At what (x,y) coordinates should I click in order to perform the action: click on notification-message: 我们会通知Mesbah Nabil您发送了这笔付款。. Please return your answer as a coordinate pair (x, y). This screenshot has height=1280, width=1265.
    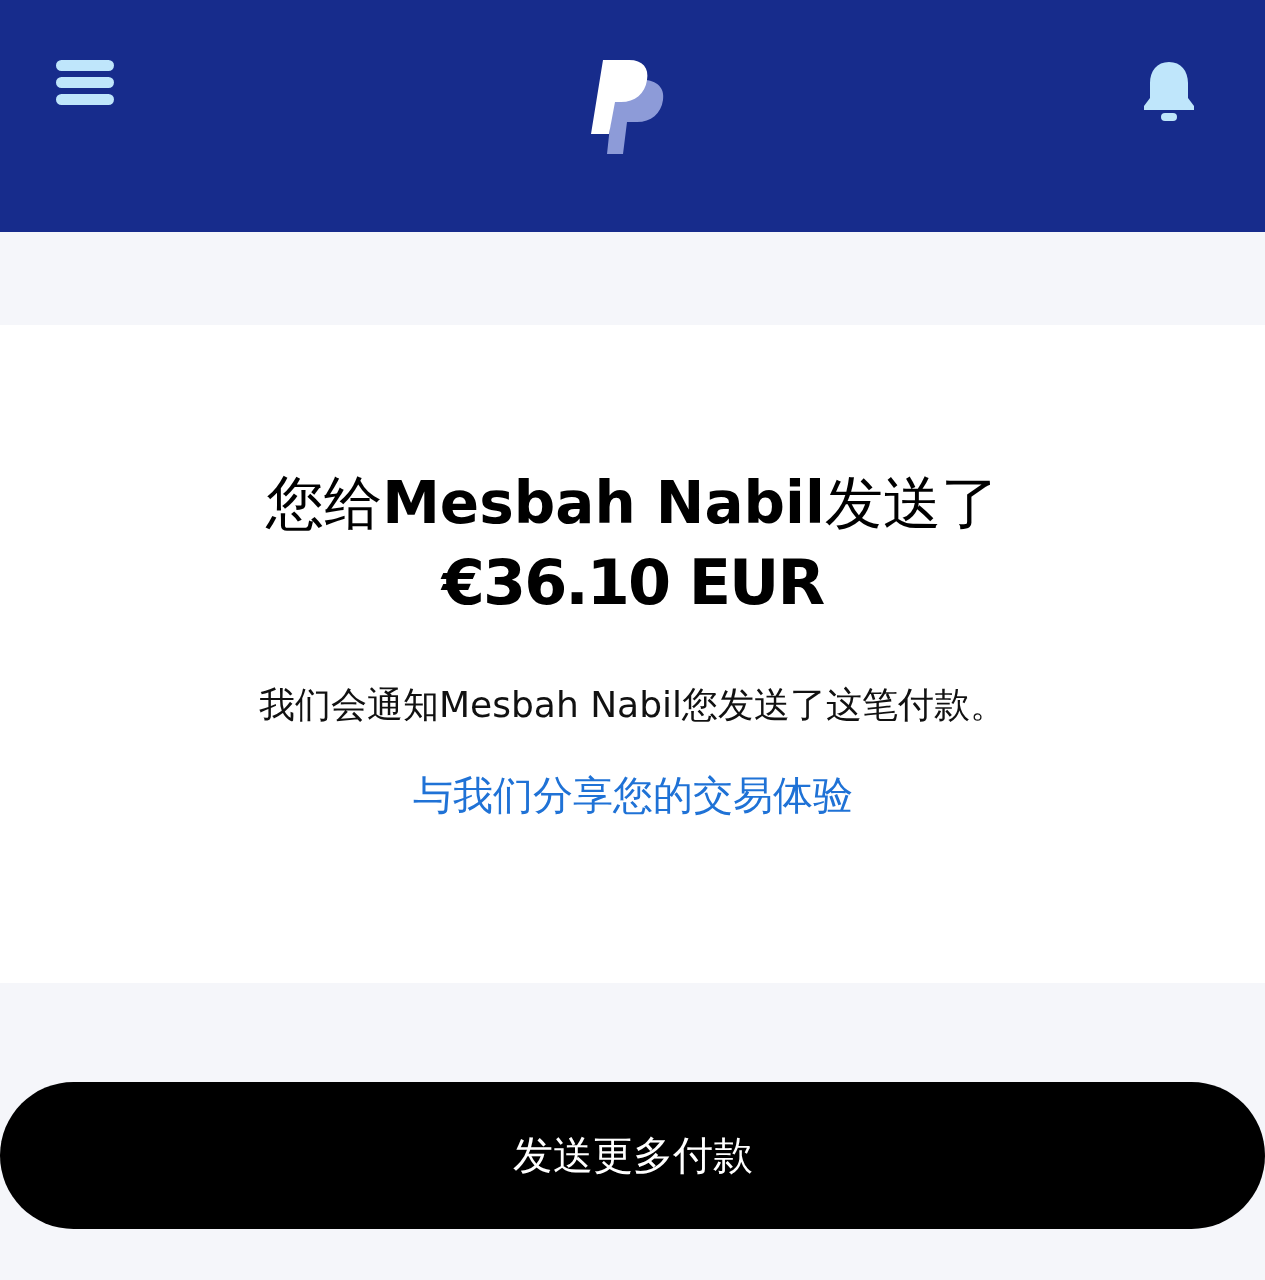
    Looking at the image, I should click on (632, 705).